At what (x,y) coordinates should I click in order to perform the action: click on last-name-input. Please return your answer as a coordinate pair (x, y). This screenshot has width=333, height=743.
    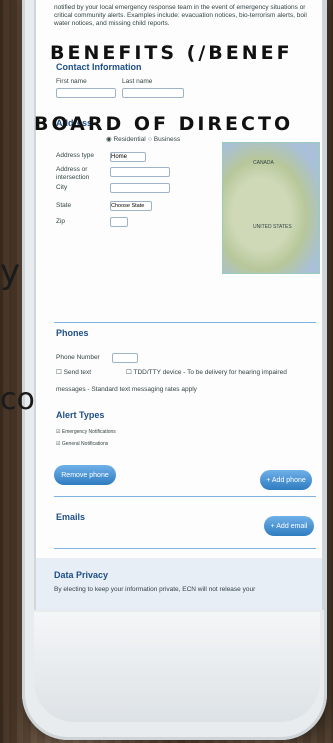
    Looking at the image, I should click on (153, 93).